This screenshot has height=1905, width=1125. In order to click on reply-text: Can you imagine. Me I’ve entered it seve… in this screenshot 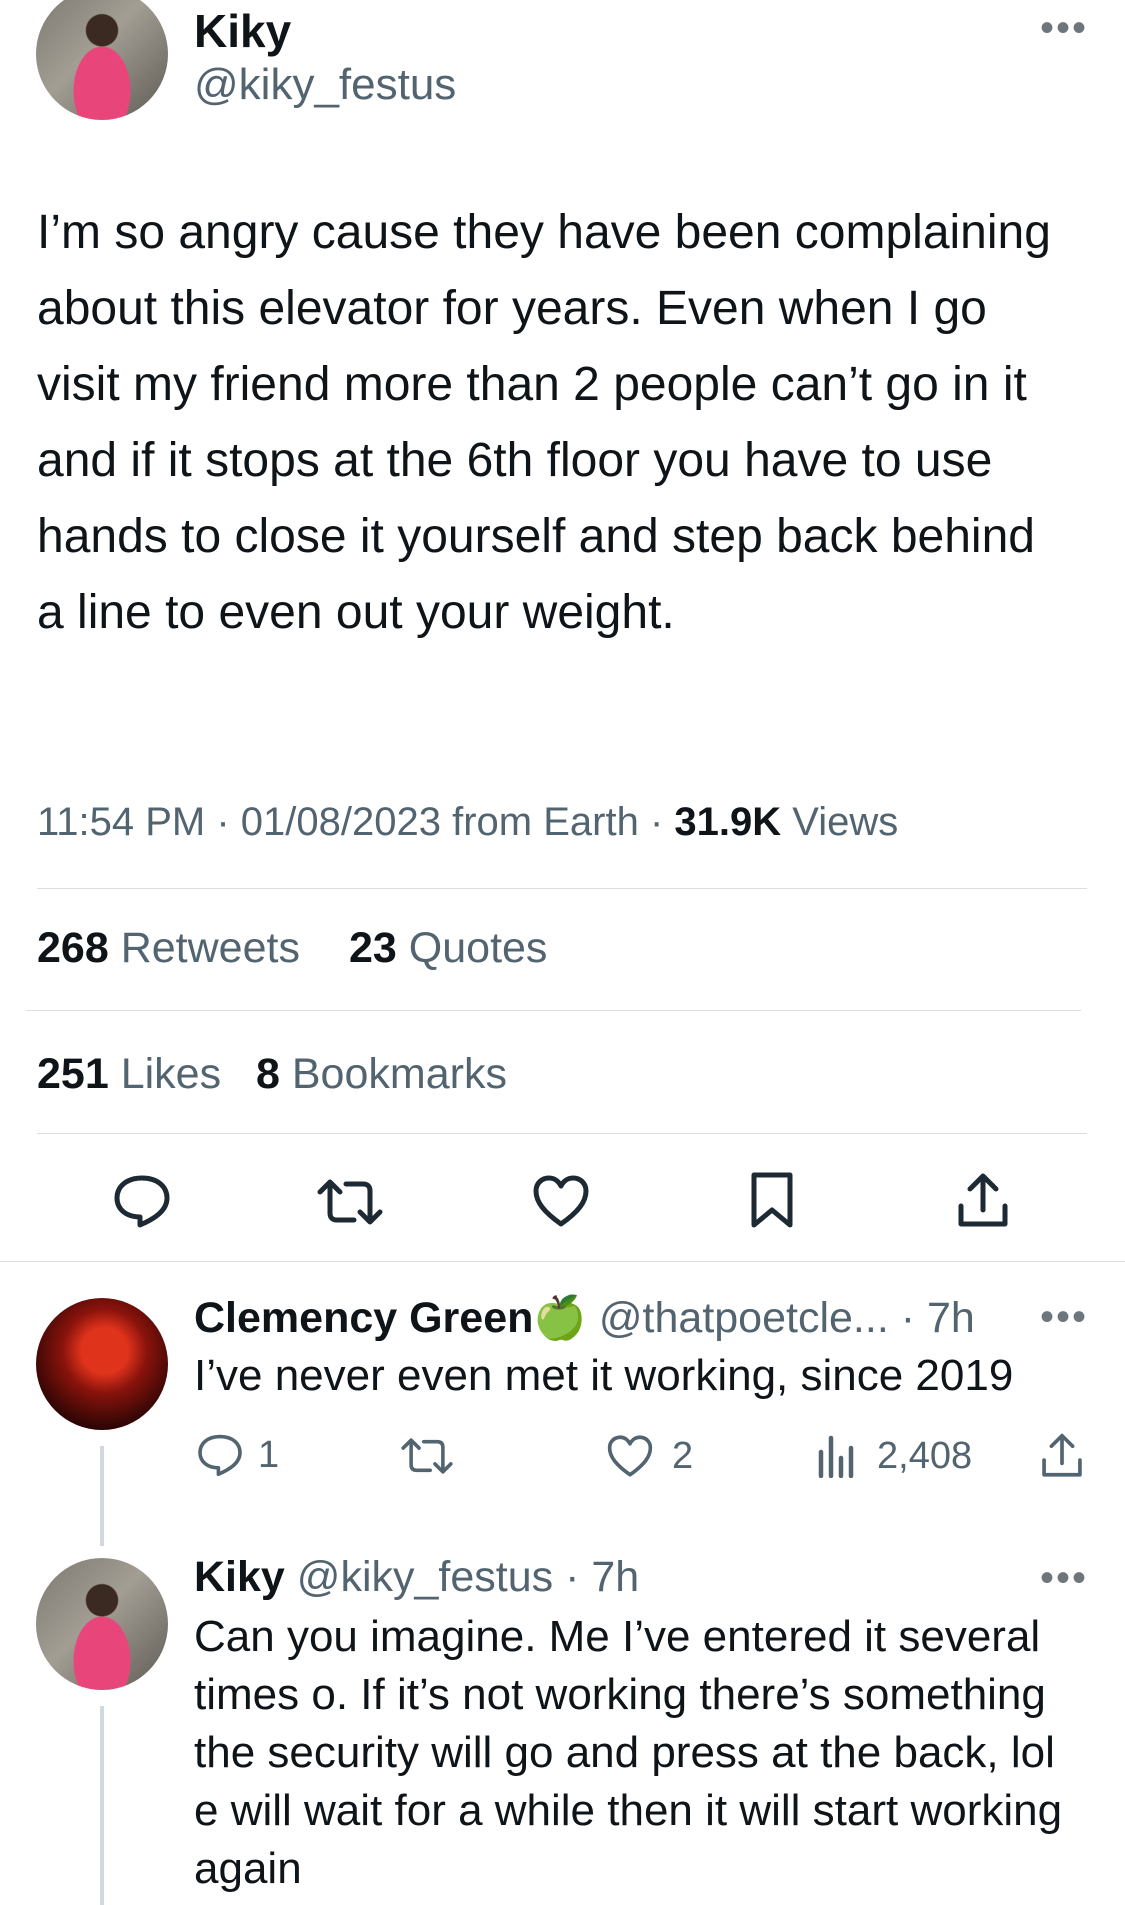, I will do `click(628, 1752)`.